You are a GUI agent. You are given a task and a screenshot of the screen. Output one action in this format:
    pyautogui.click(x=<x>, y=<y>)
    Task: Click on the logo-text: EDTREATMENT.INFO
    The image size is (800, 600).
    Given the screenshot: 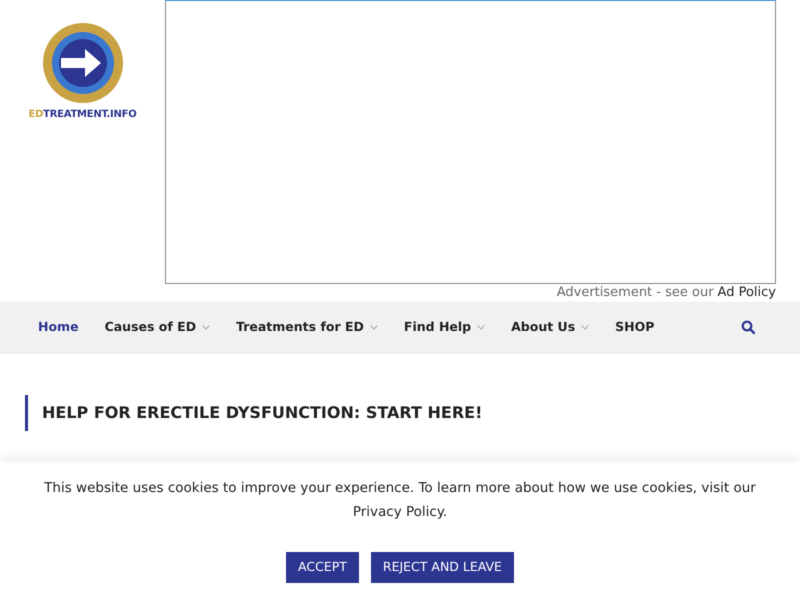 What is the action you would take?
    pyautogui.click(x=82, y=114)
    